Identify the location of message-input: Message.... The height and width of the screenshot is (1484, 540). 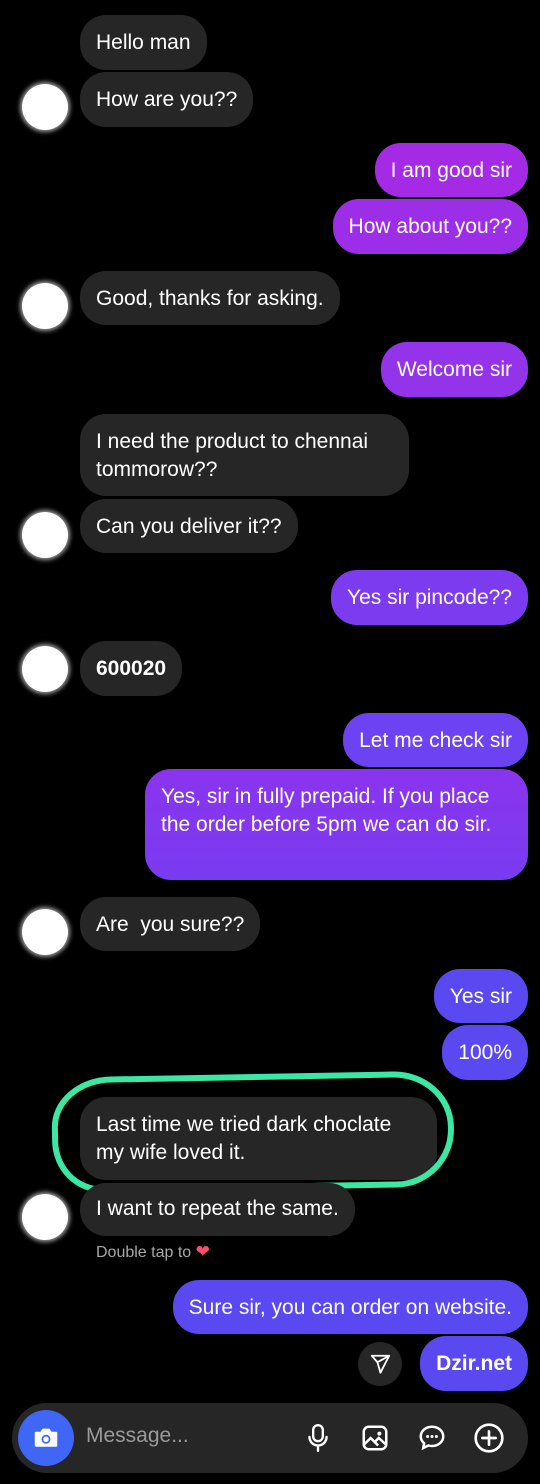
(137, 1436).